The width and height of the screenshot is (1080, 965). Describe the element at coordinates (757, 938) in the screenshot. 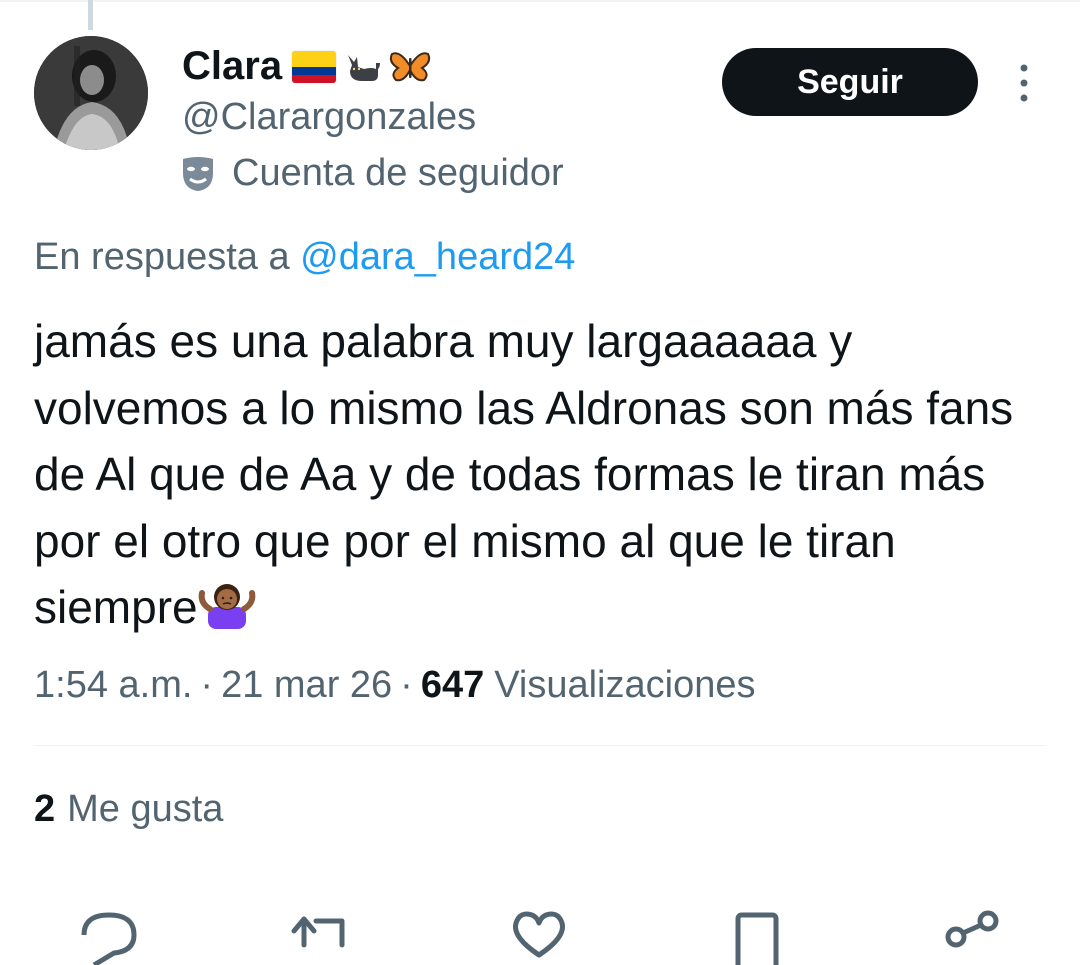

I see `bookmark-icon` at that location.